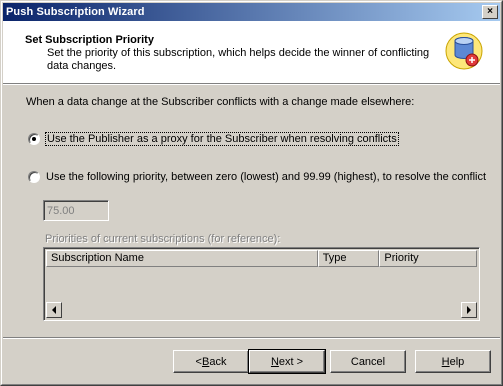 The image size is (503, 386). I want to click on list-body, so click(261, 284).